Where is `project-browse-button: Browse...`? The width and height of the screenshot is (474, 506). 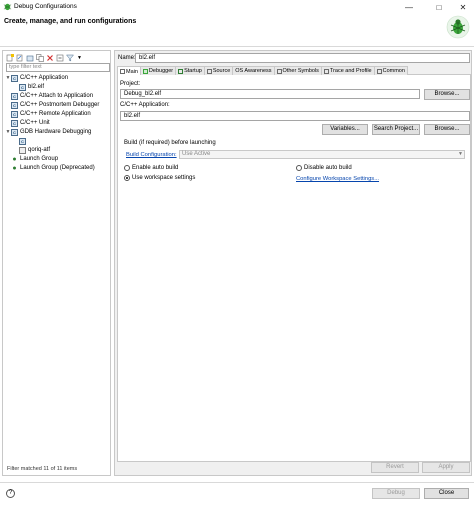 project-browse-button: Browse... is located at coordinates (447, 94).